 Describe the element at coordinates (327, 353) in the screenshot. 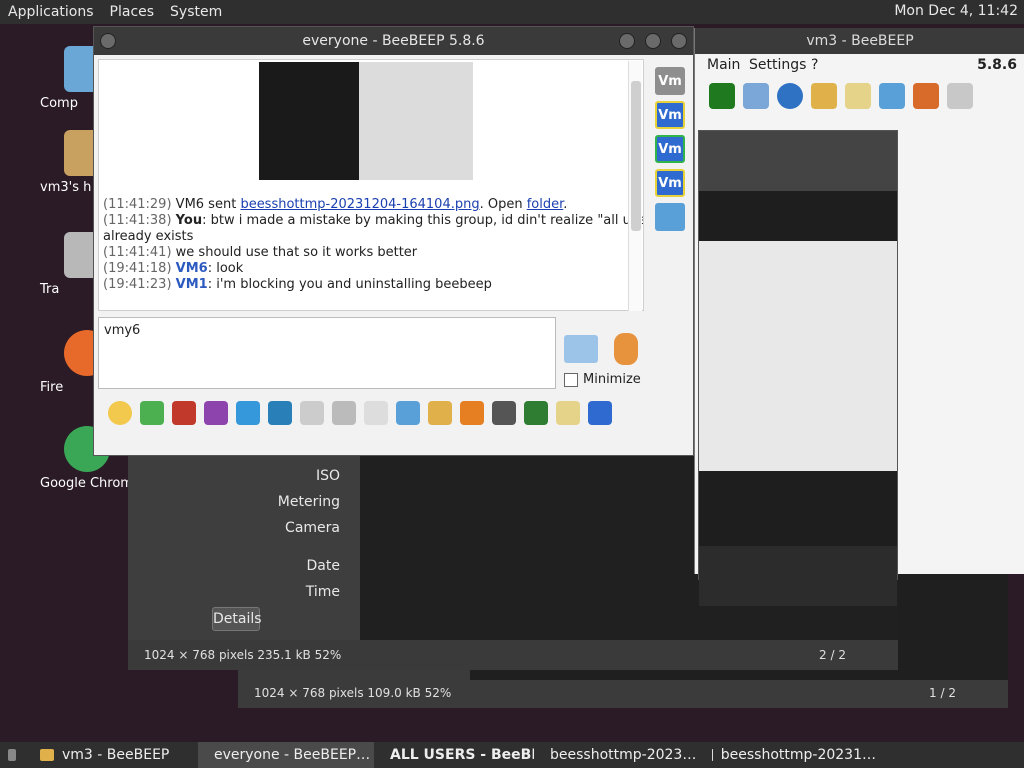

I see `message-input: vmy6` at that location.